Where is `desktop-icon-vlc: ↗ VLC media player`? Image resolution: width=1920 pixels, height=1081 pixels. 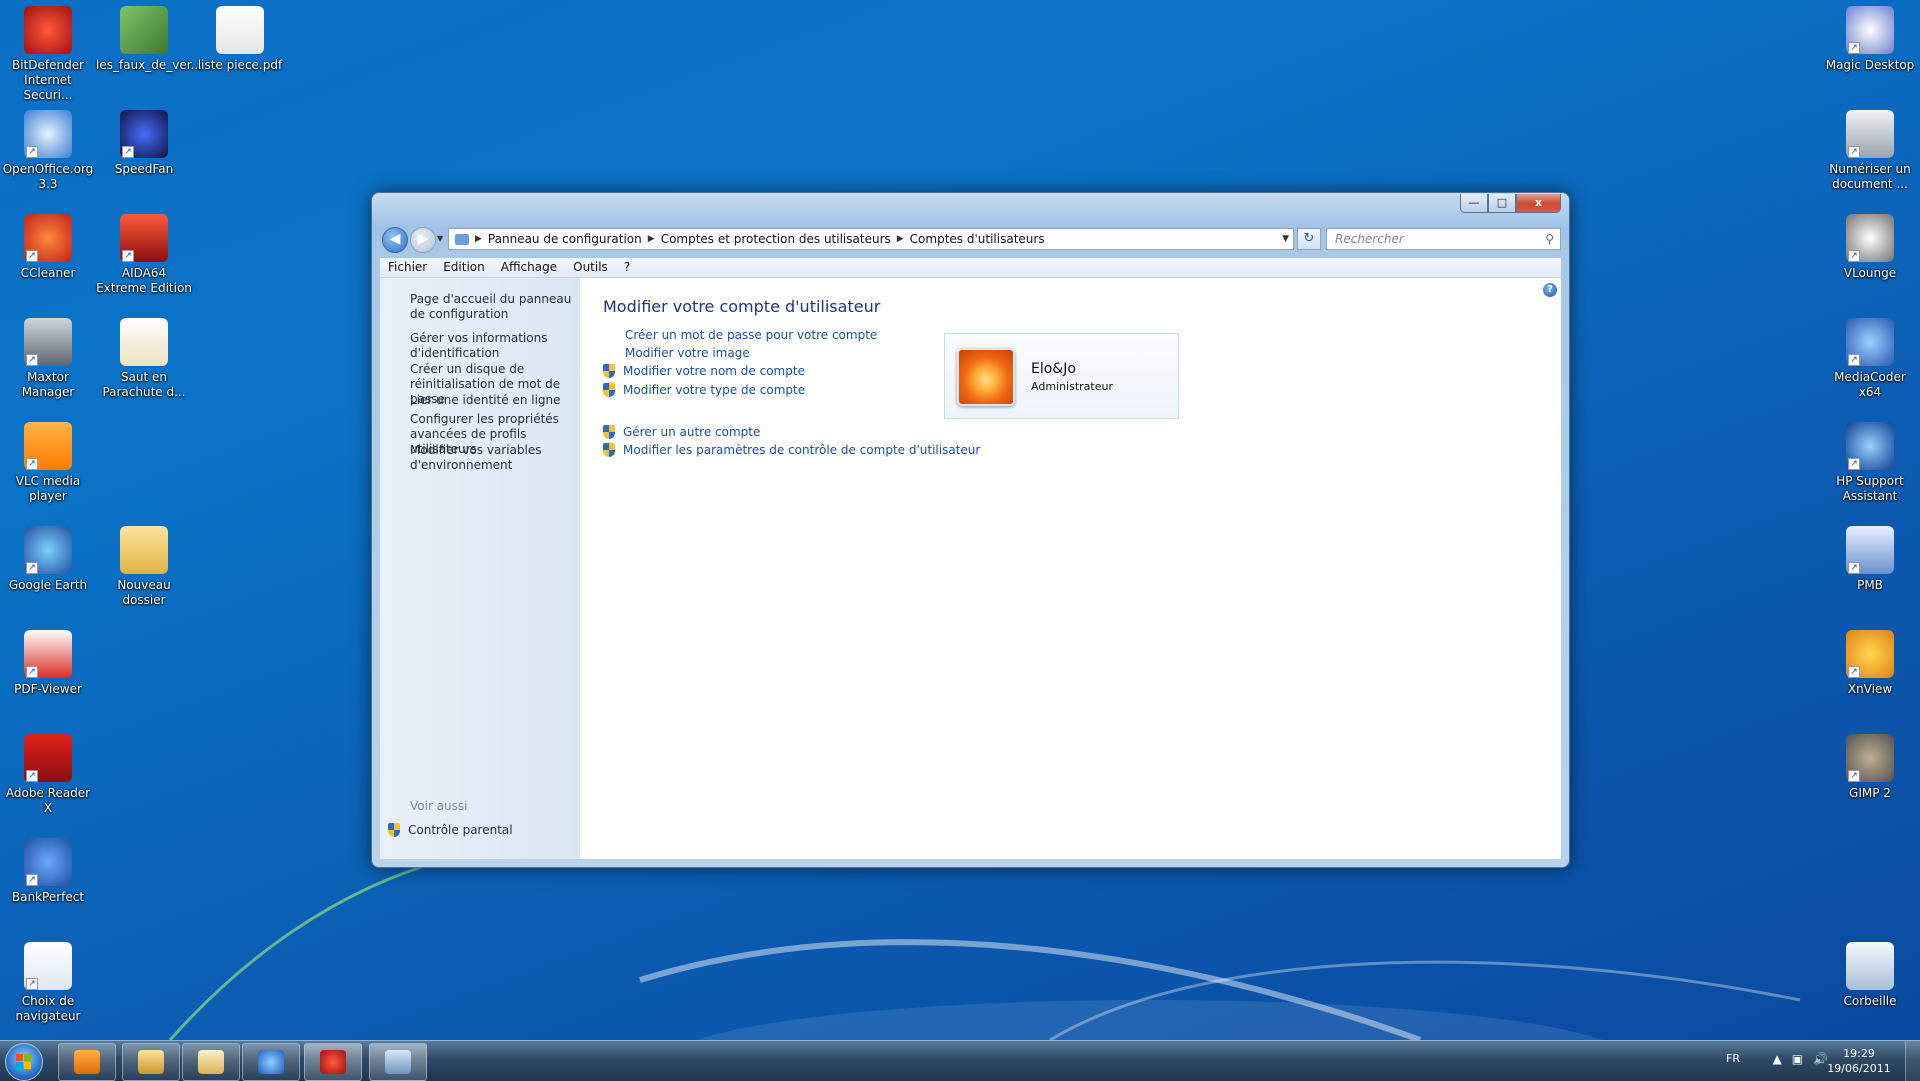
desktop-icon-vlc: ↗ VLC media player is located at coordinates (48, 460).